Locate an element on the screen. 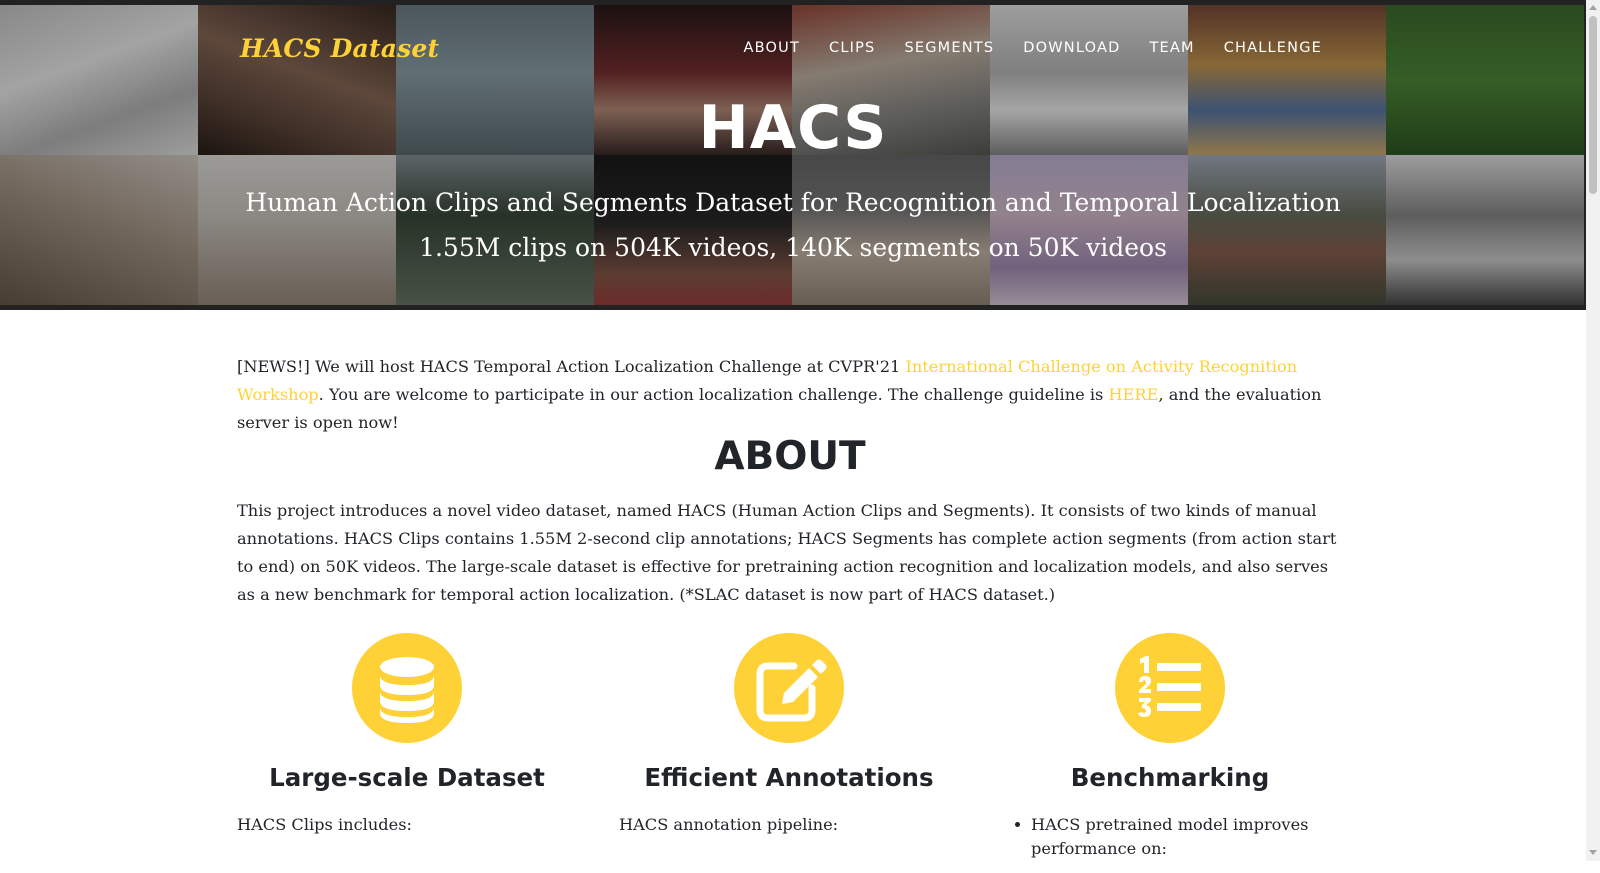  numbered-list-icon is located at coordinates (1170, 688).